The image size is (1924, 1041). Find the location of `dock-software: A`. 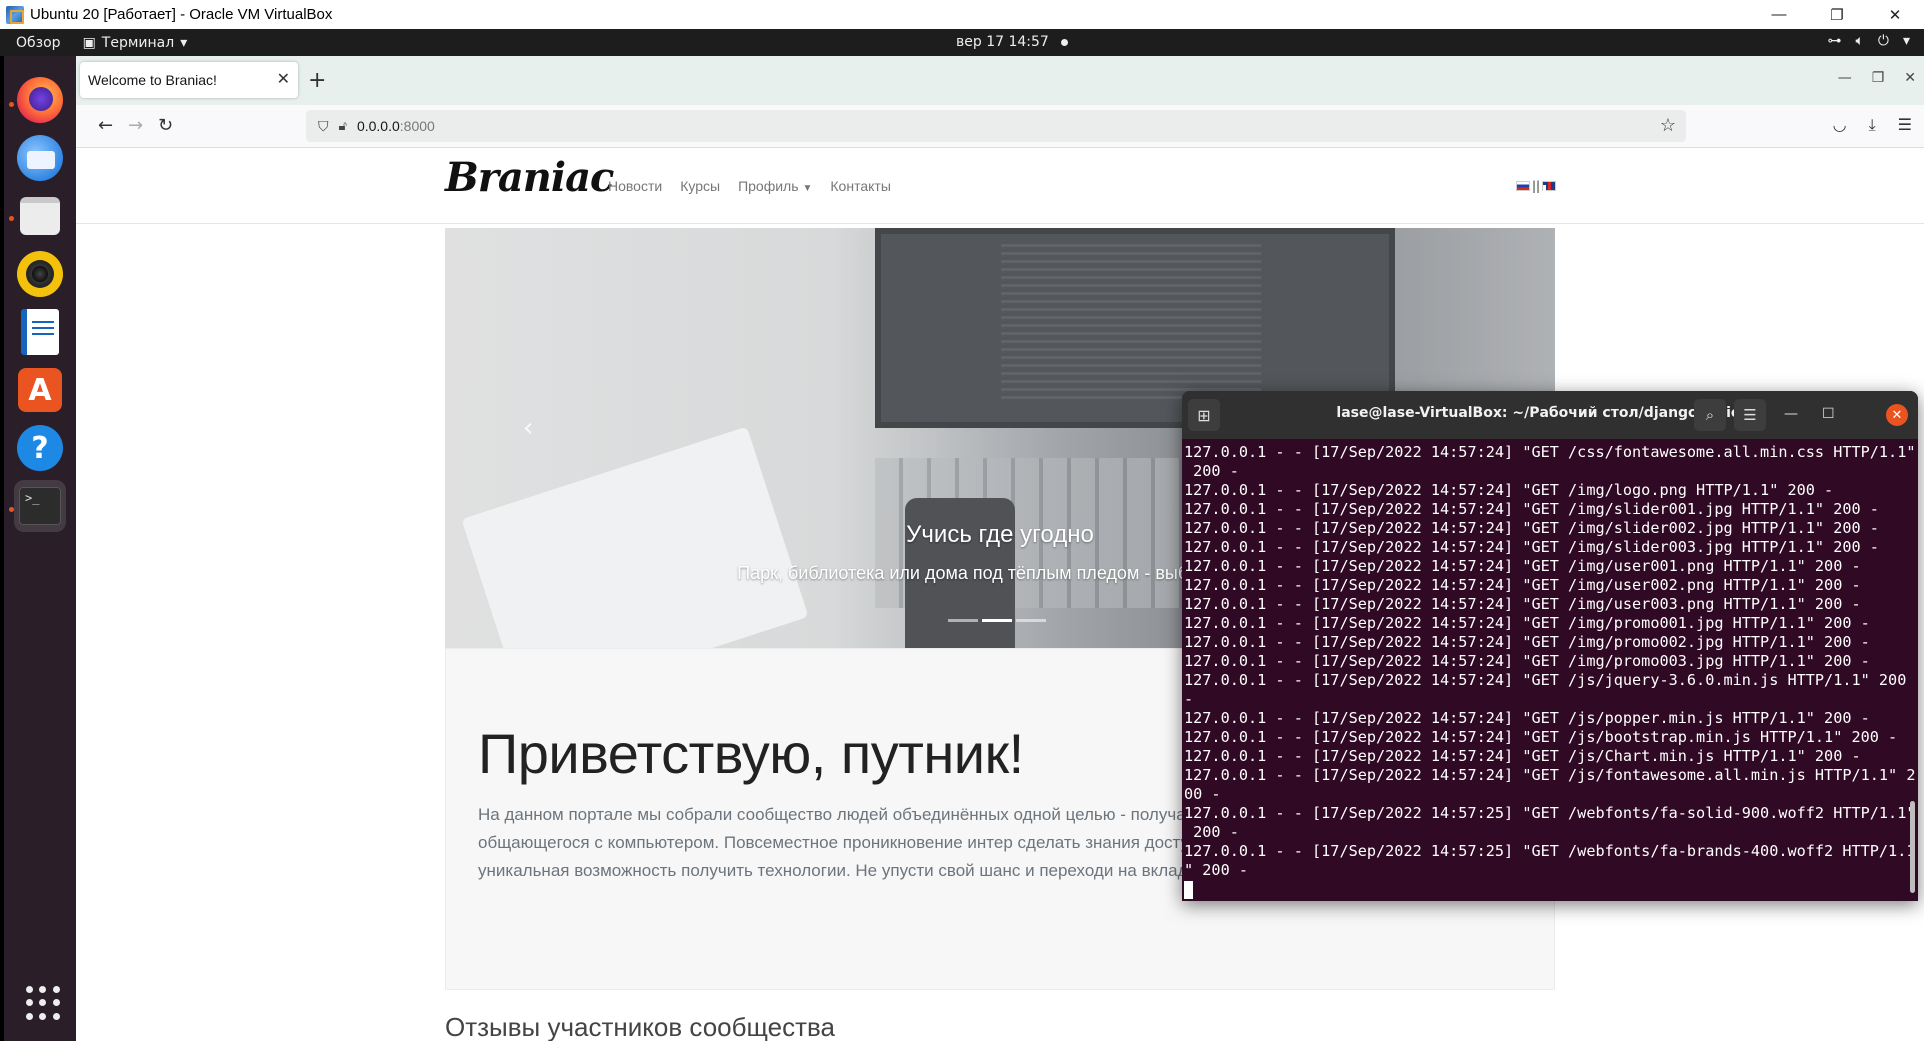

dock-software: A is located at coordinates (40, 390).